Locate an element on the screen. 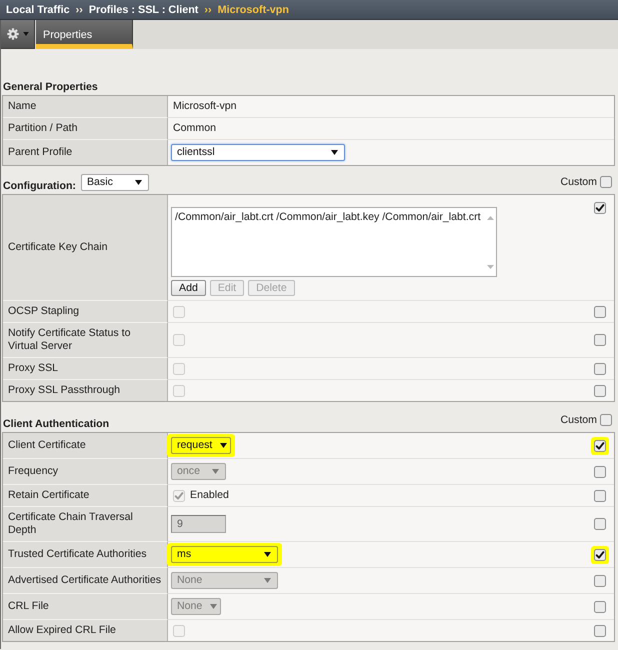  listbox: /Common/air_labt.crt /Common/air_labt.key /Common/air_labt.crt is located at coordinates (334, 242).